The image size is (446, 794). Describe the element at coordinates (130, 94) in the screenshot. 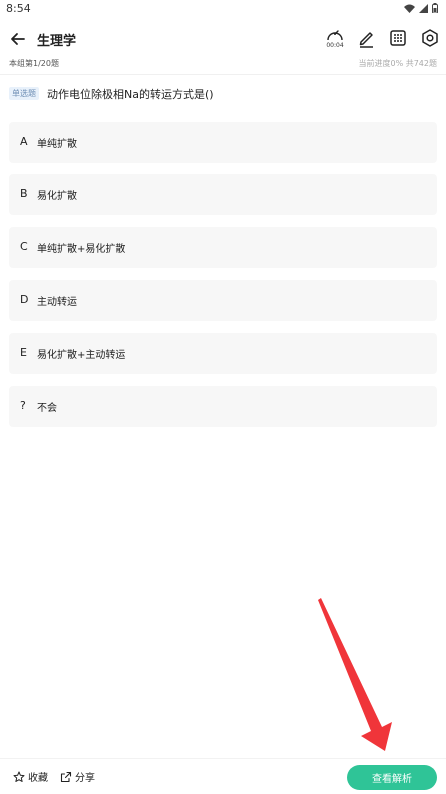

I see `question-text: 动作电位除极相Na的转运方式是()` at that location.